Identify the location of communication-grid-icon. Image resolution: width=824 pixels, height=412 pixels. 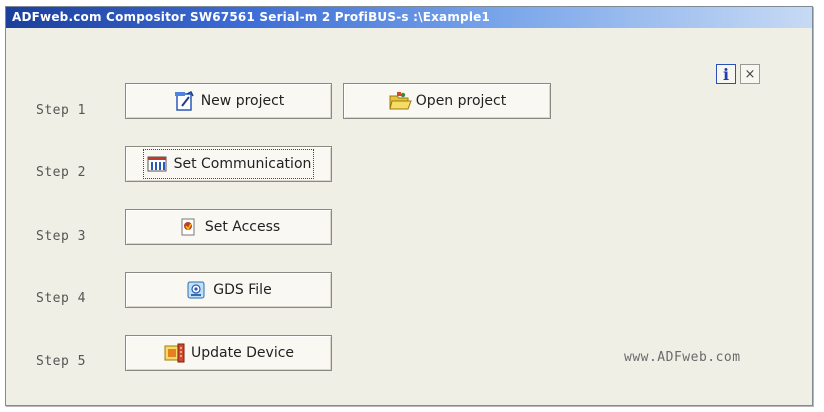
(157, 164).